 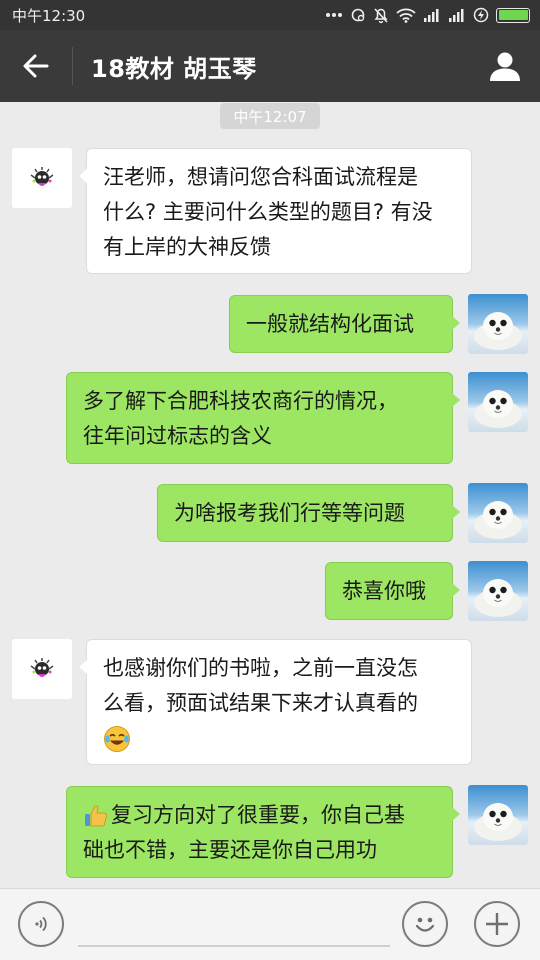 I want to click on sent-message-bubble: 复习方向对了很重要，你自己基 础也不错，主要还是你自己用功, so click(x=263, y=832).